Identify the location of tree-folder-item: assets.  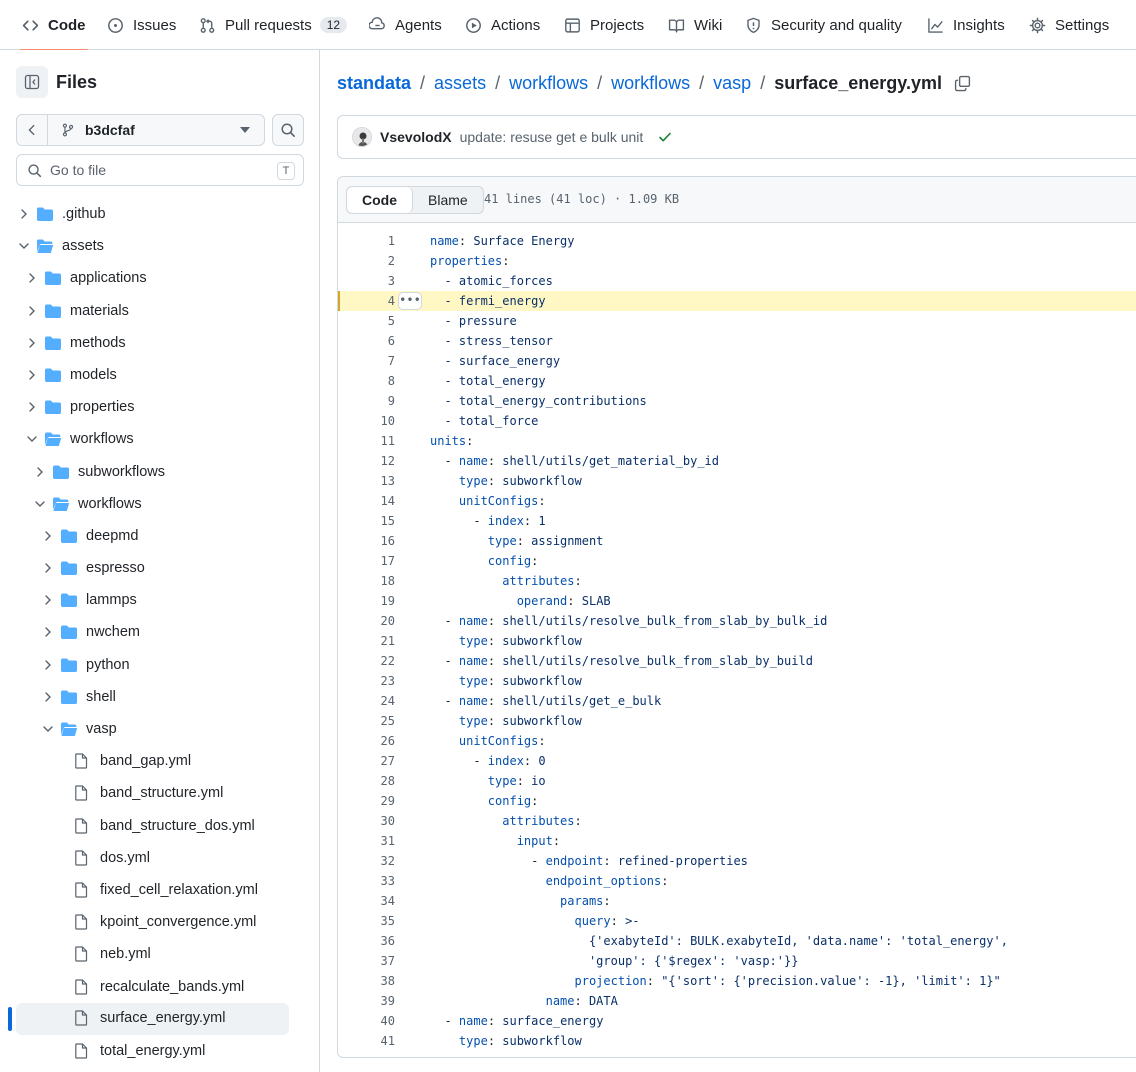
(60, 246).